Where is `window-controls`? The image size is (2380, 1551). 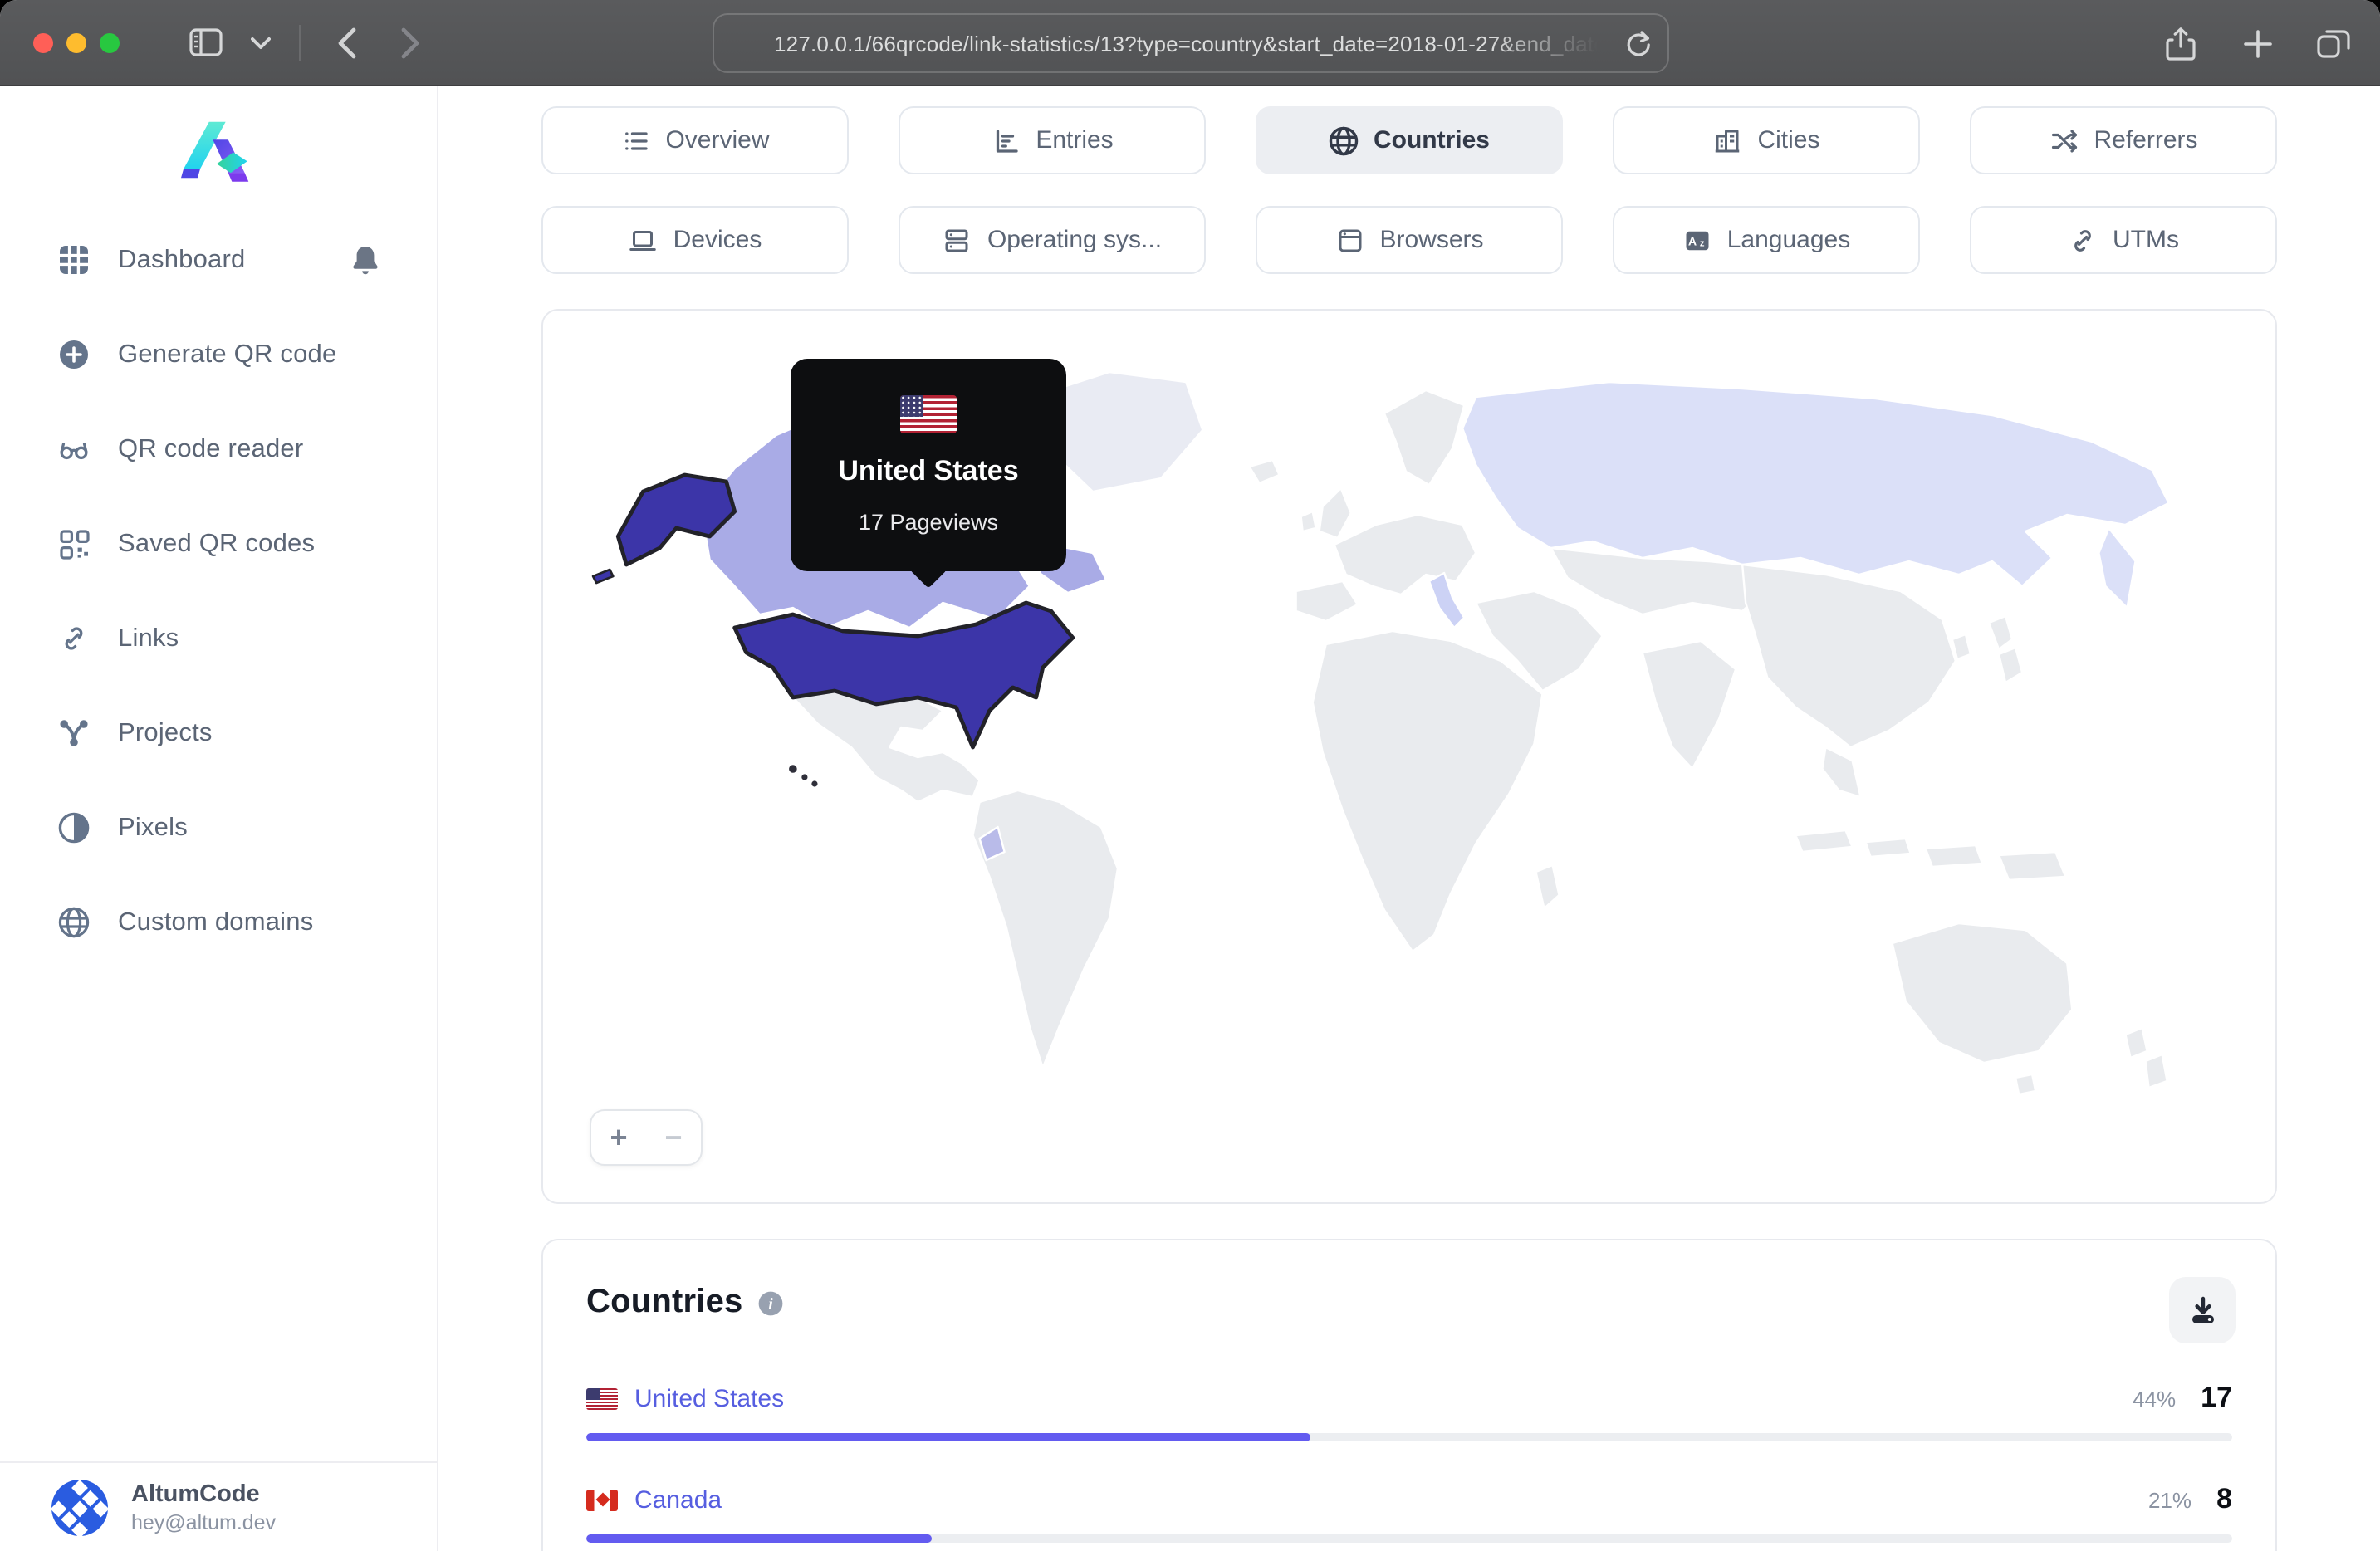 window-controls is located at coordinates (76, 42).